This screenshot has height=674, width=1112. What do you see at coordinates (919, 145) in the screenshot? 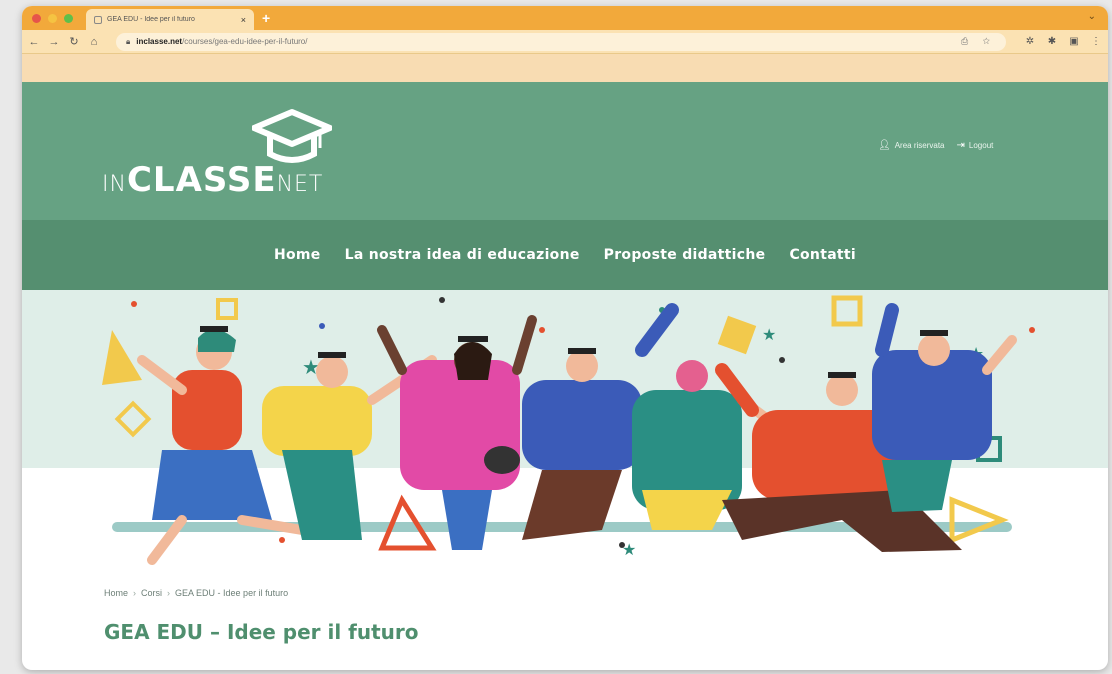
I see `reserved-area-label: Area riservata` at bounding box center [919, 145].